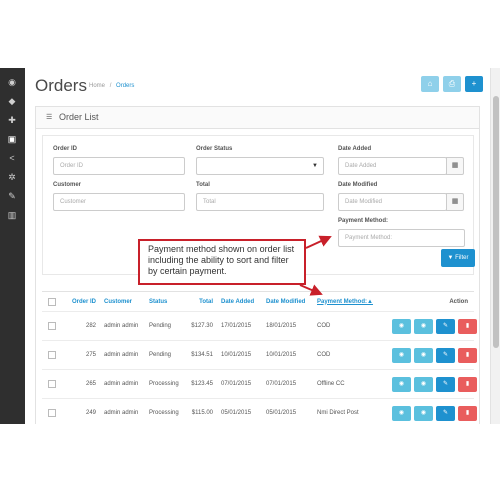 This screenshot has width=500, height=500. Describe the element at coordinates (392, 166) in the screenshot. I see `date-added-input: Date Added` at that location.